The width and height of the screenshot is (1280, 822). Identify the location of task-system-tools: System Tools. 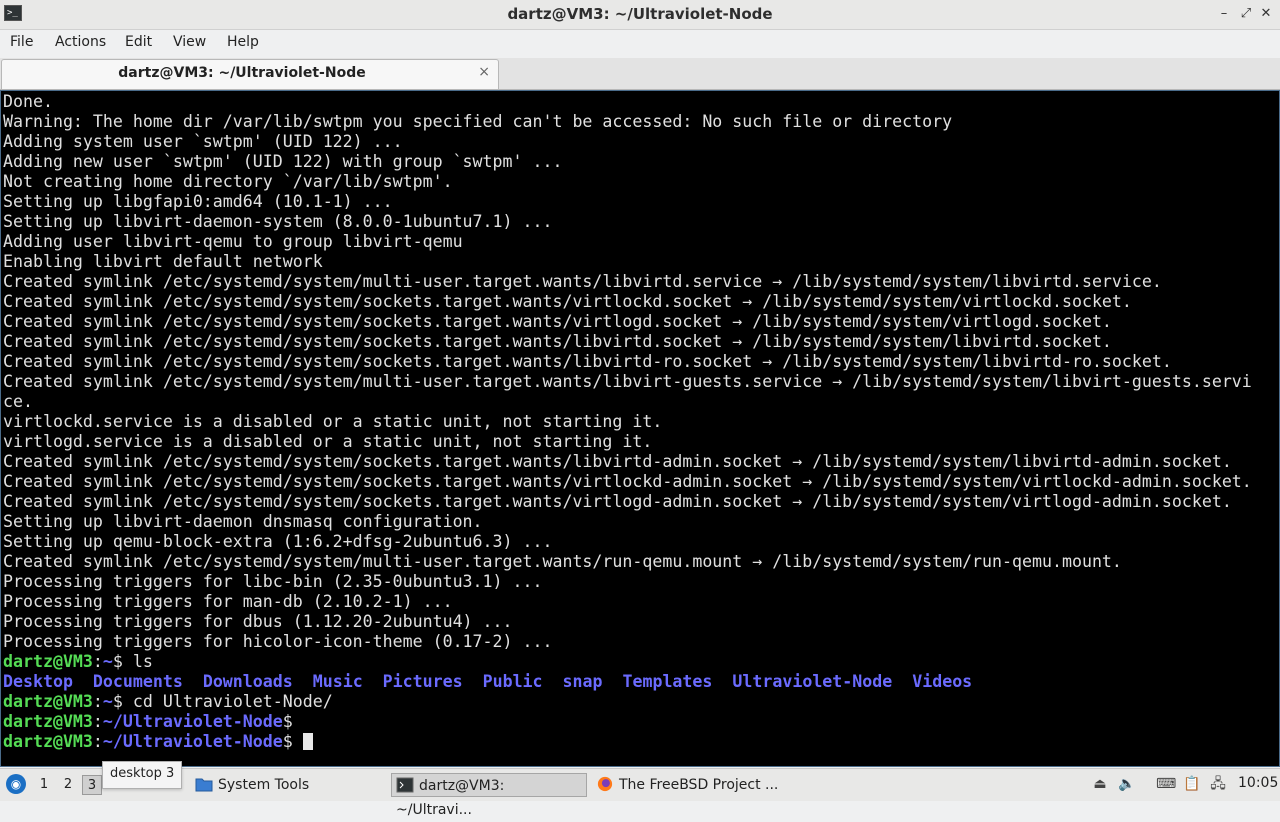
(252, 785).